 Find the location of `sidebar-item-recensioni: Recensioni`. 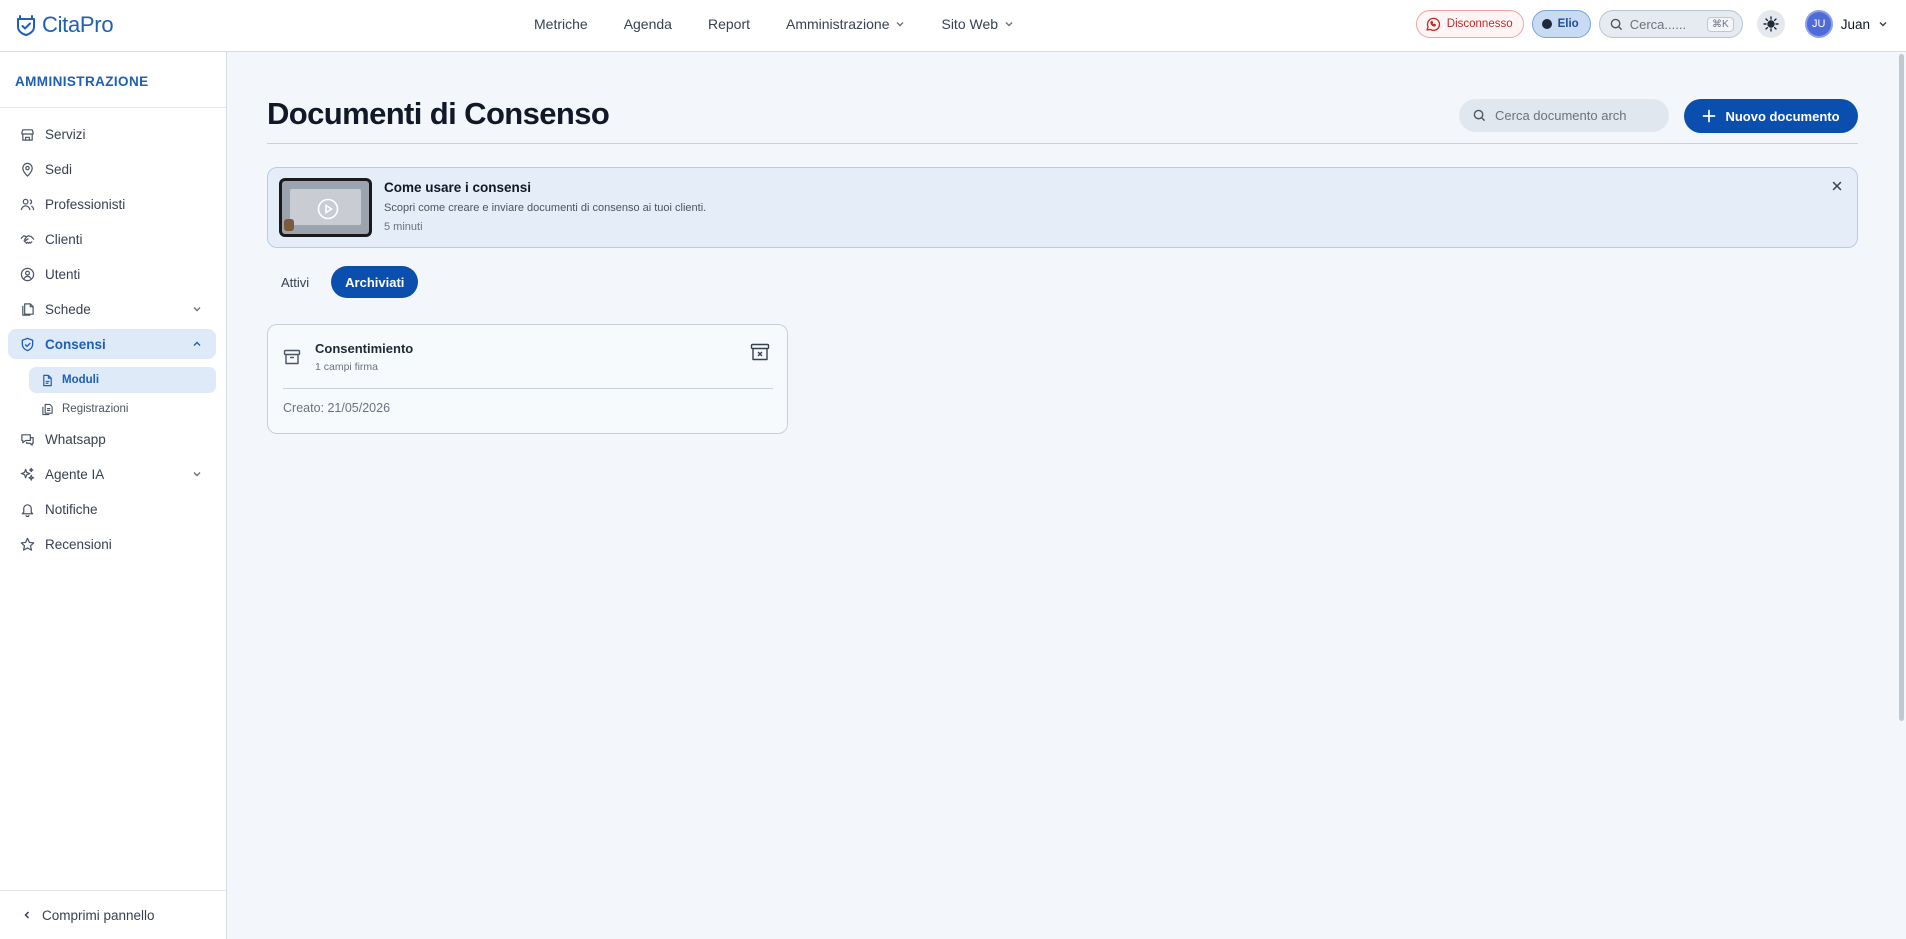

sidebar-item-recensioni: Recensioni is located at coordinates (112, 544).